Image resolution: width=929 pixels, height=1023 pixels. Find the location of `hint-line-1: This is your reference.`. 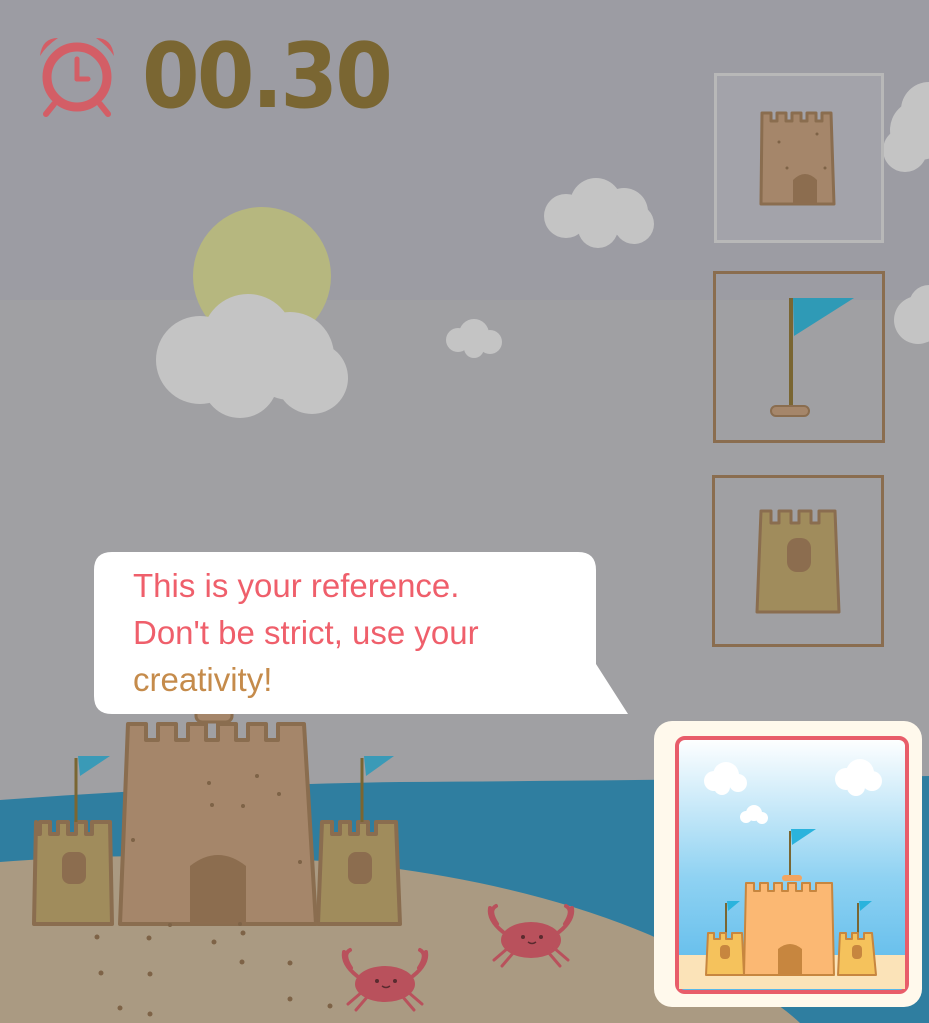

hint-line-1: This is your reference. is located at coordinates (296, 585).